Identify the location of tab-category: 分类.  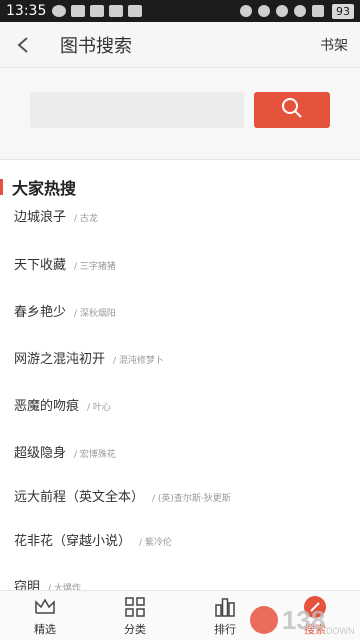
(135, 616).